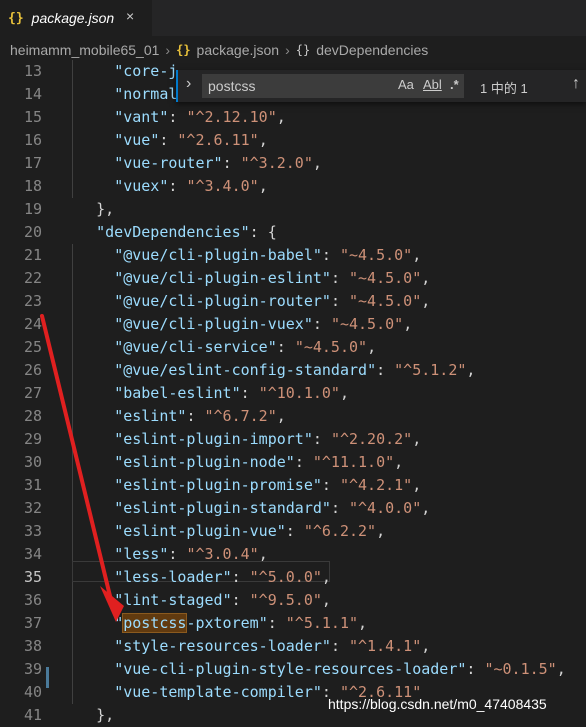 The image size is (586, 727). I want to click on code-line: 23 "@vue/cli-plugin-router": "~4.5.0",, so click(293, 301).